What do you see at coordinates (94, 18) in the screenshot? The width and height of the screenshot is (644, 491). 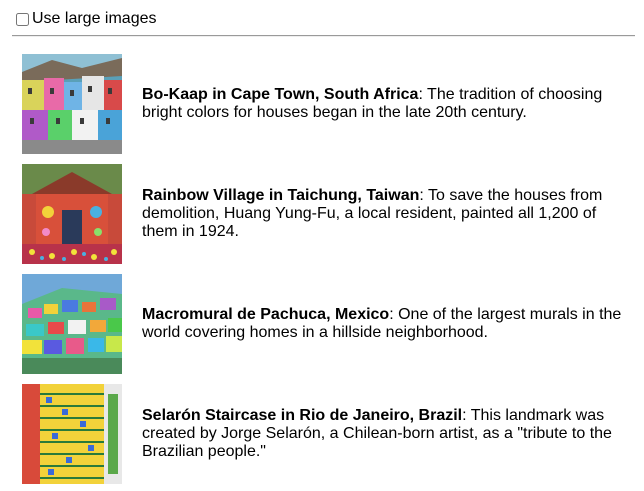 I see `use-large-images-label: Use large images` at bounding box center [94, 18].